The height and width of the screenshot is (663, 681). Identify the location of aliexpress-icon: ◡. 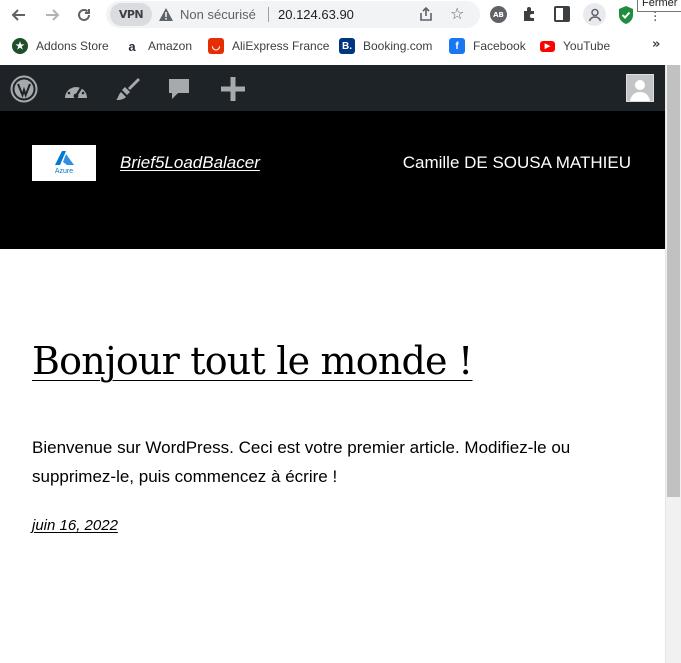
(216, 46).